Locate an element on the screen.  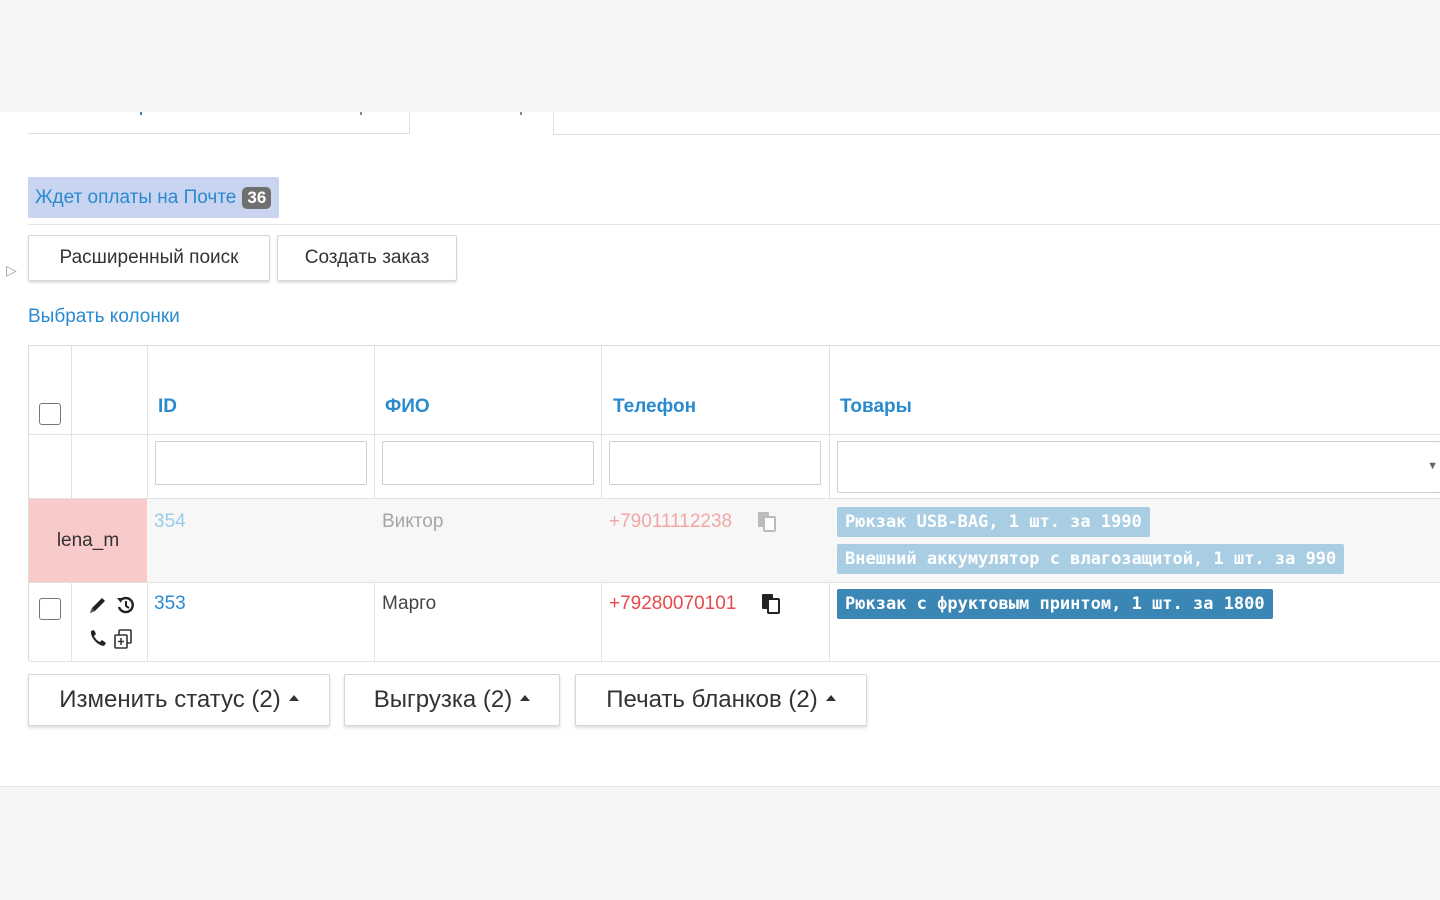
status-filter-label: Ждет оплаты на Почте is located at coordinates (136, 197).